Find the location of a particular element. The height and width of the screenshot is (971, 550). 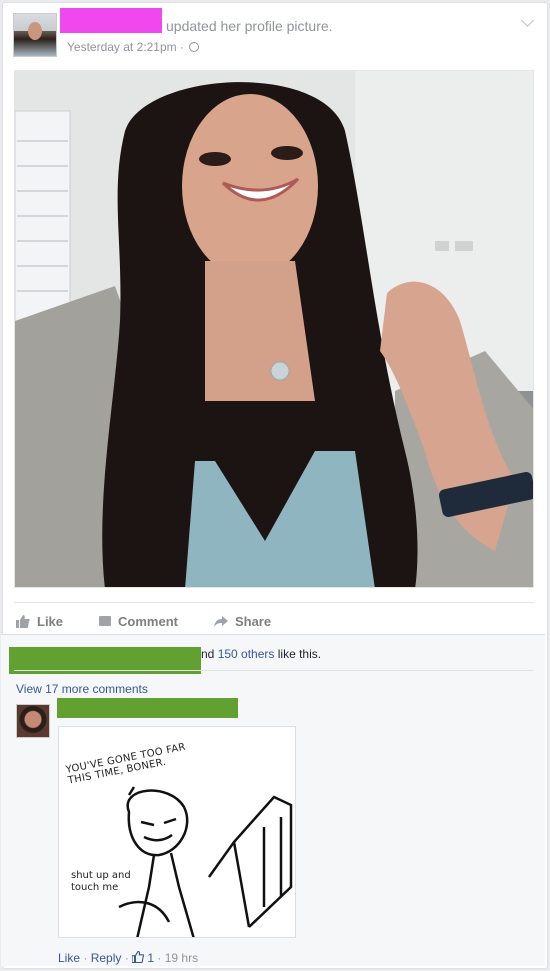

comment-footer: Like · Reply · 1 · 19 hrs is located at coordinates (128, 958).